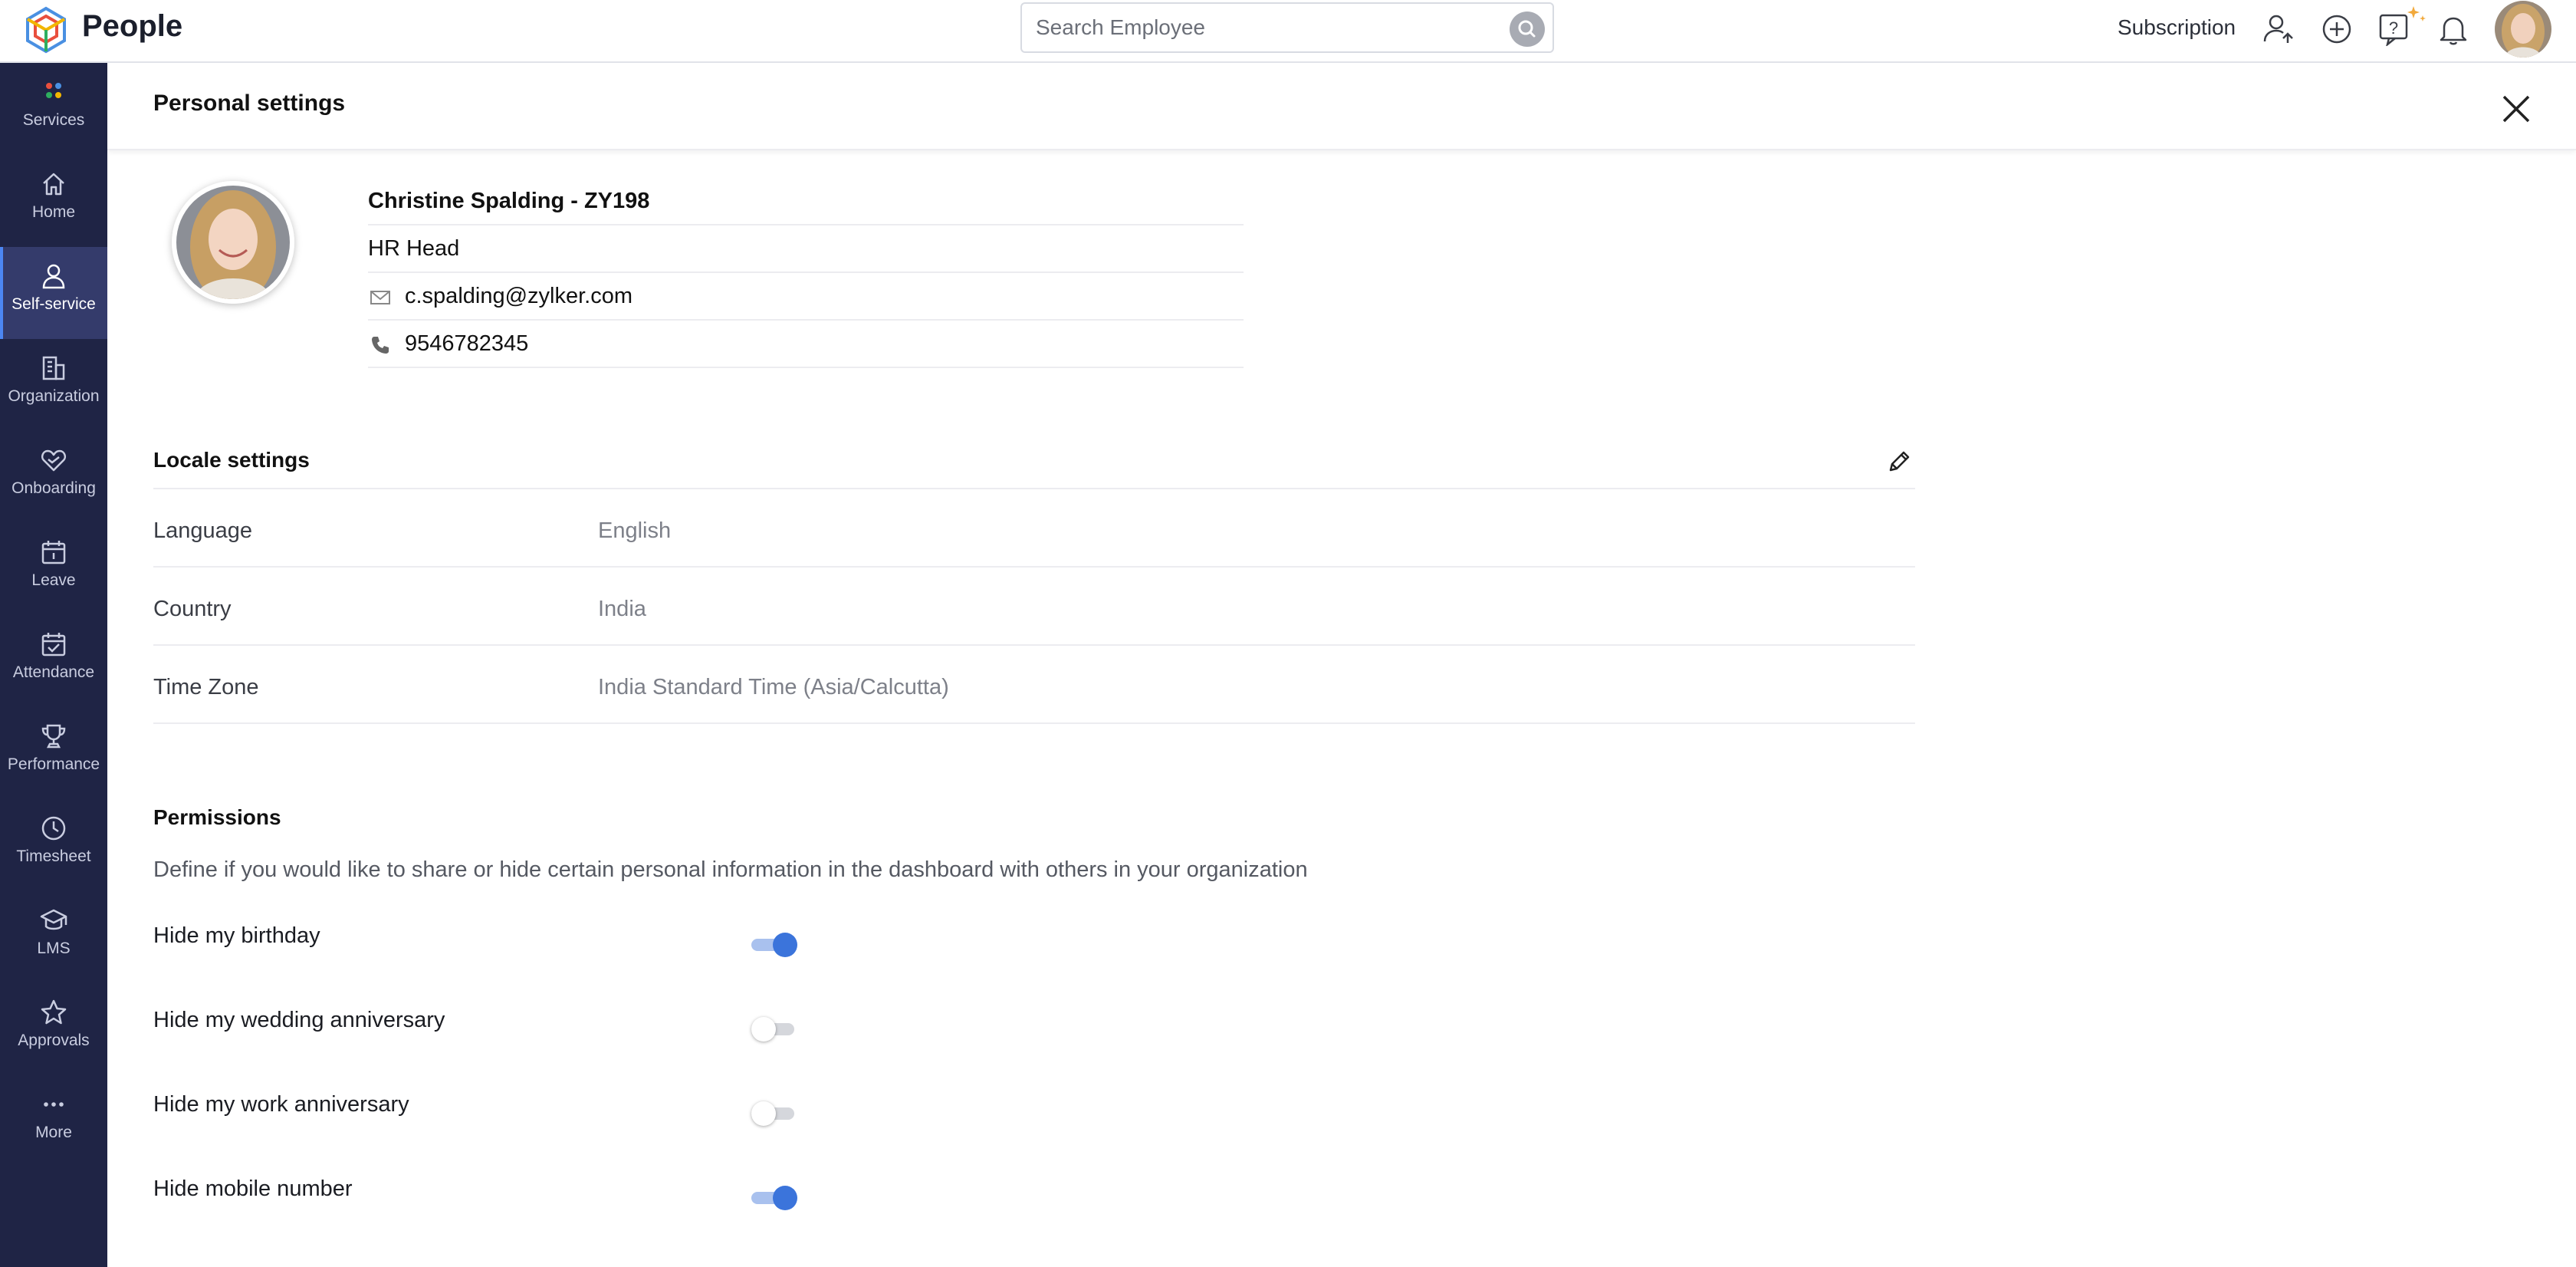 This screenshot has height=1267, width=2576. Describe the element at coordinates (53, 552) in the screenshot. I see `calendar-icon` at that location.